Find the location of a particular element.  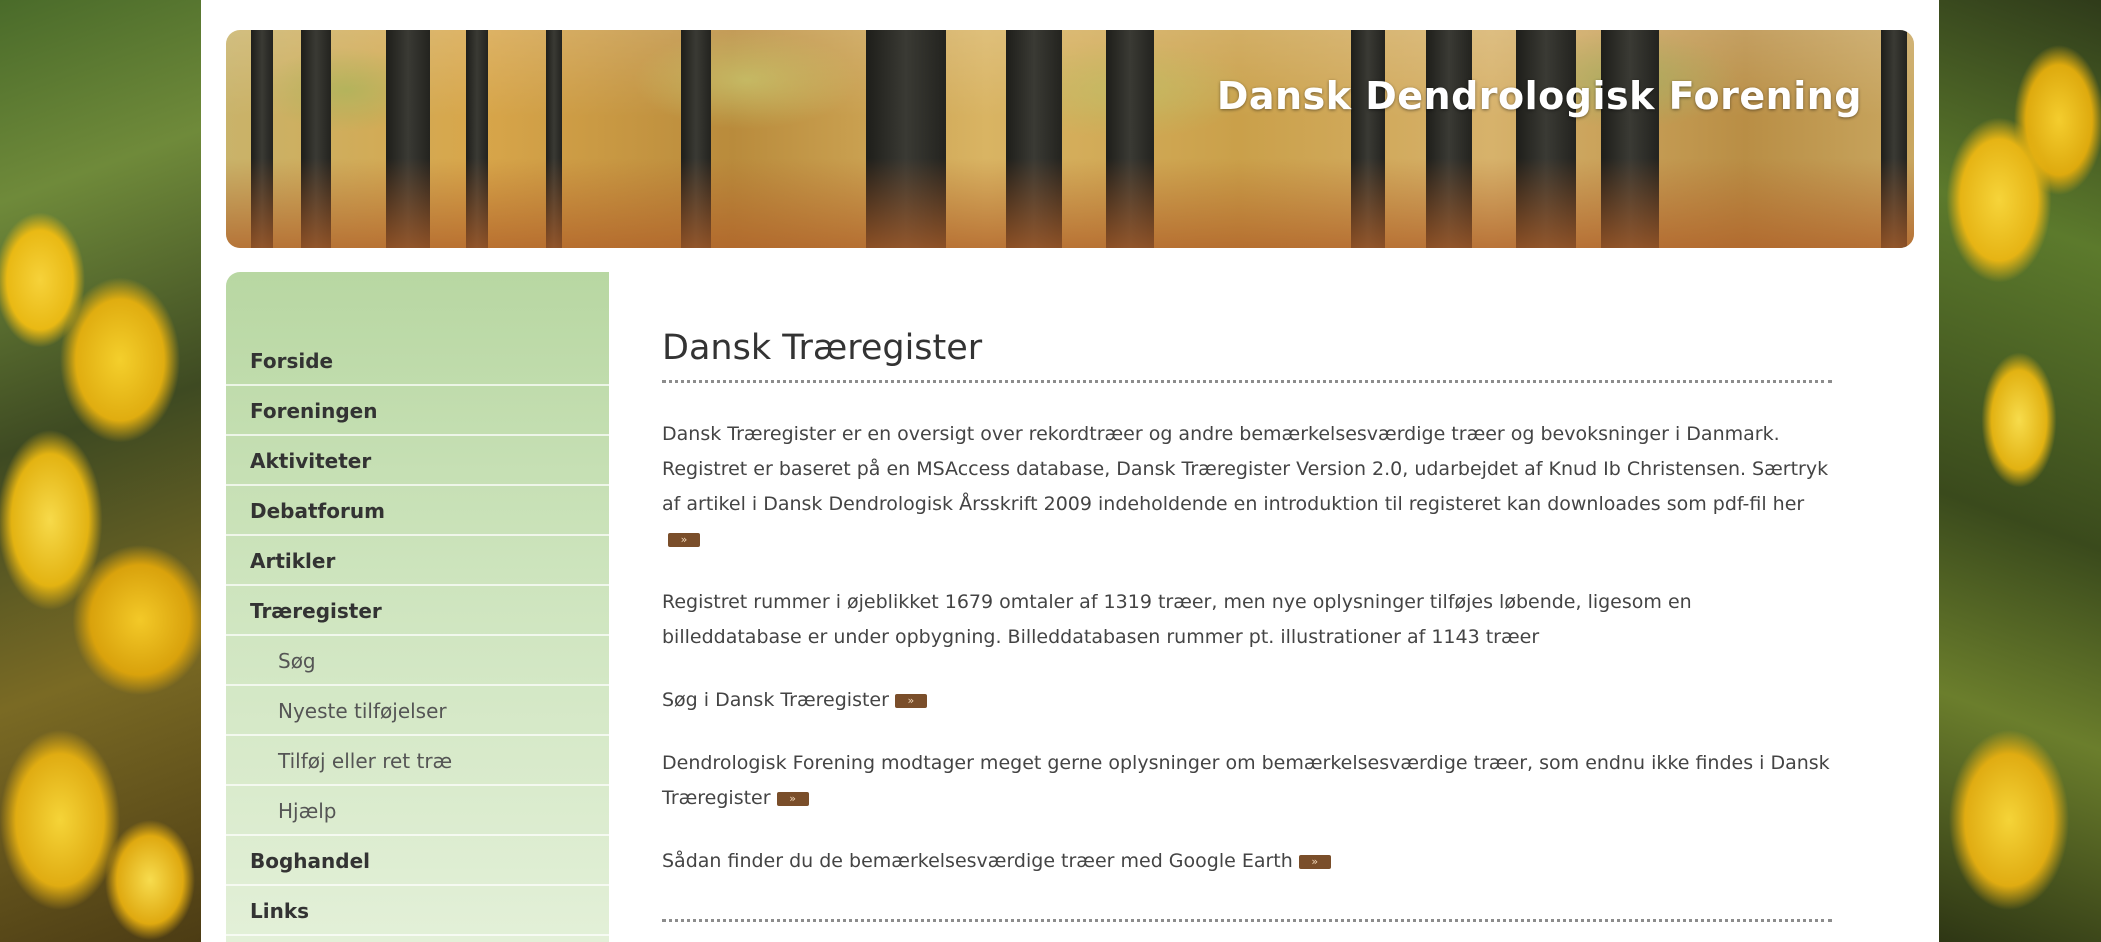

nav-subitem-hjaelp: Hjælp is located at coordinates (417, 811).